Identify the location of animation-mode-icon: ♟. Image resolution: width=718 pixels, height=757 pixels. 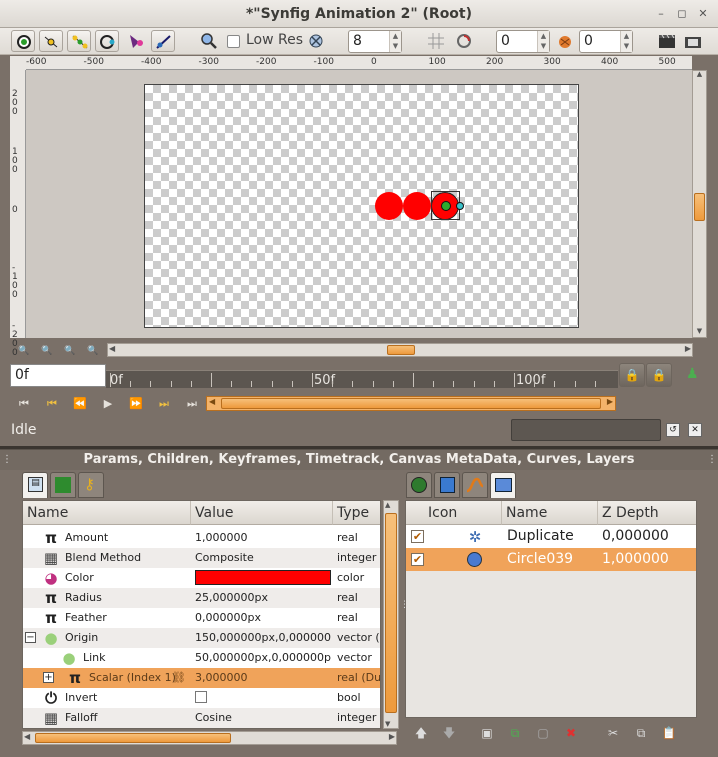
(694, 375).